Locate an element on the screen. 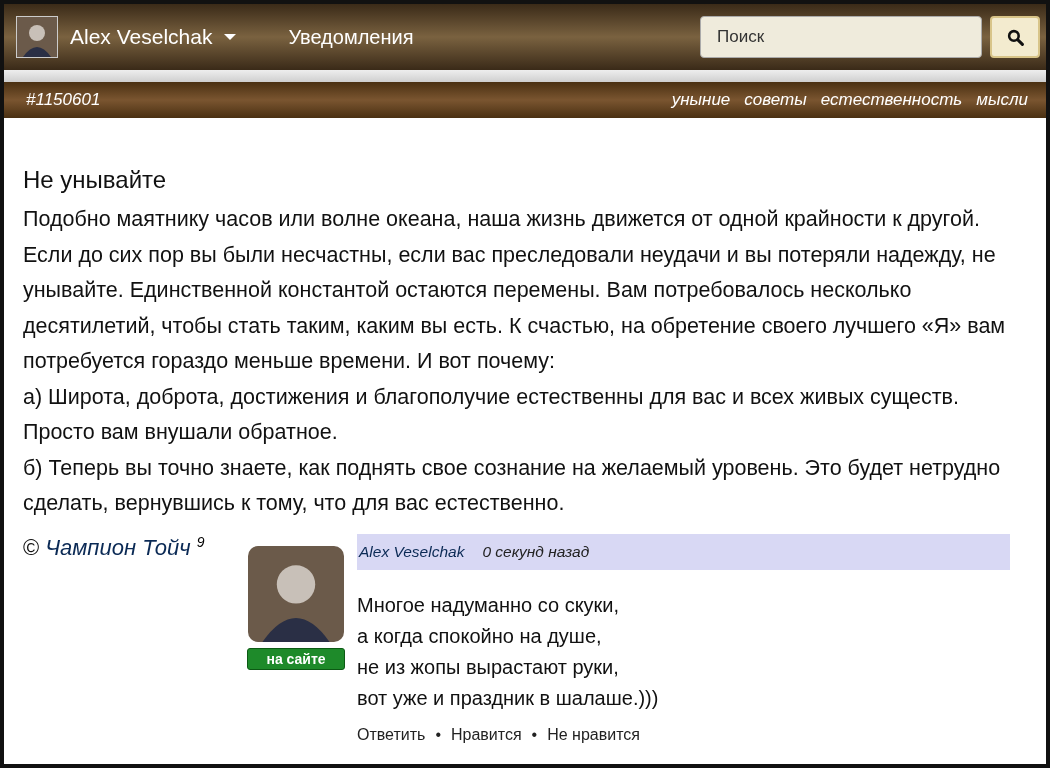 This screenshot has height=768, width=1050. search-icon is located at coordinates (1015, 37).